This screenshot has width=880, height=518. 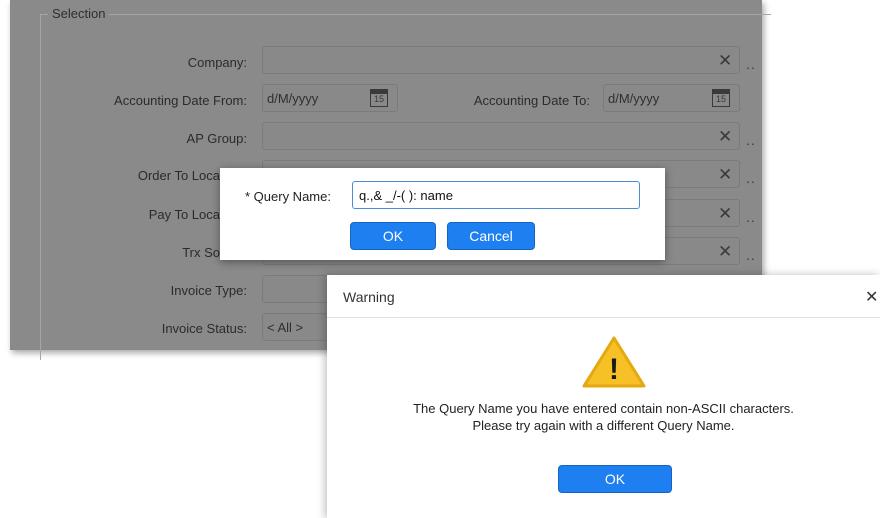 What do you see at coordinates (501, 60) in the screenshot?
I see `company-input` at bounding box center [501, 60].